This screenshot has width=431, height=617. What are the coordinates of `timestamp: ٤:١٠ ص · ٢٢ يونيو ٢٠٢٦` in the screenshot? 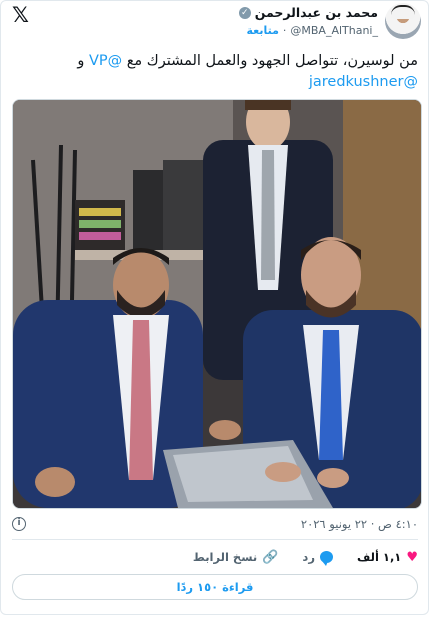 It's located at (359, 524).